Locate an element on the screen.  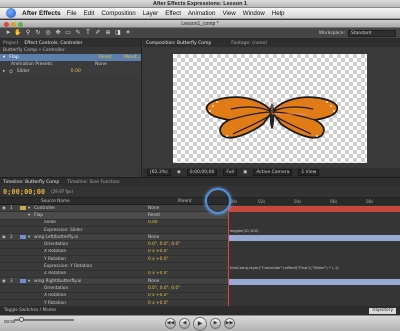
layer-name: wing Right/butterfly.ai is located at coordinates (81, 281).